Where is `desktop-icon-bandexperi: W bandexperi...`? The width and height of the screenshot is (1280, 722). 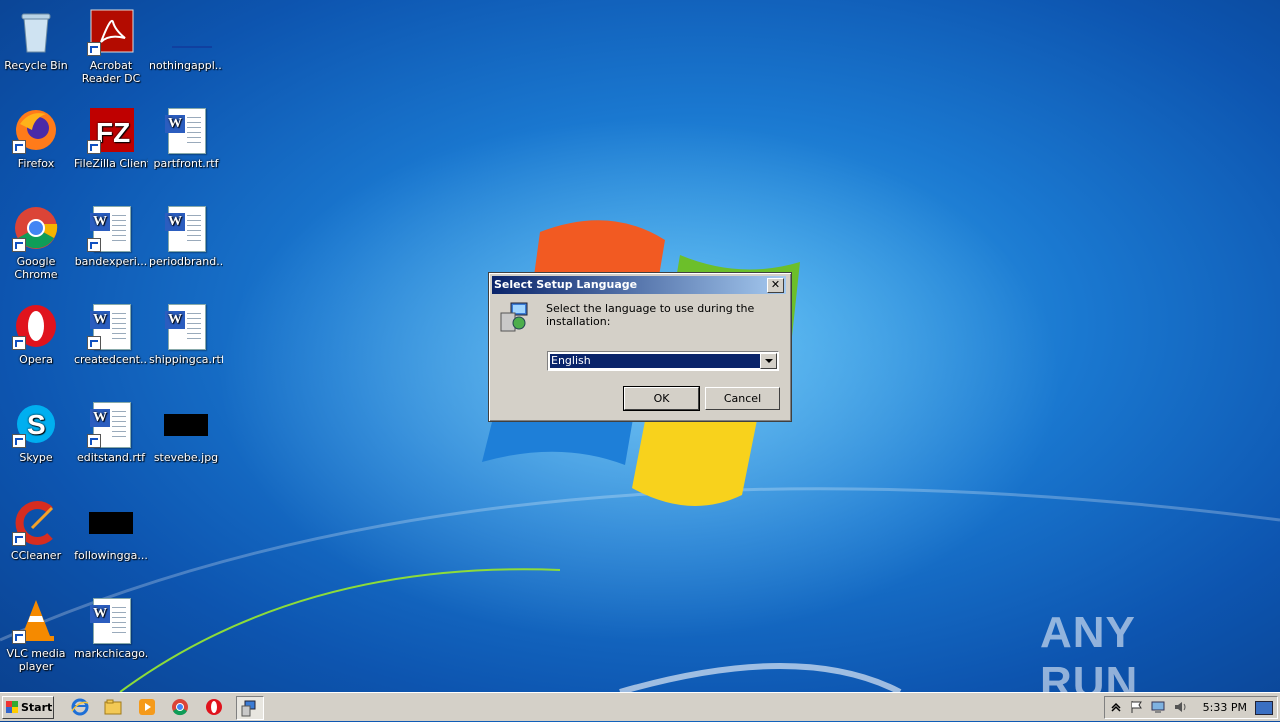 desktop-icon-bandexperi: W bandexperi... is located at coordinates (111, 234).